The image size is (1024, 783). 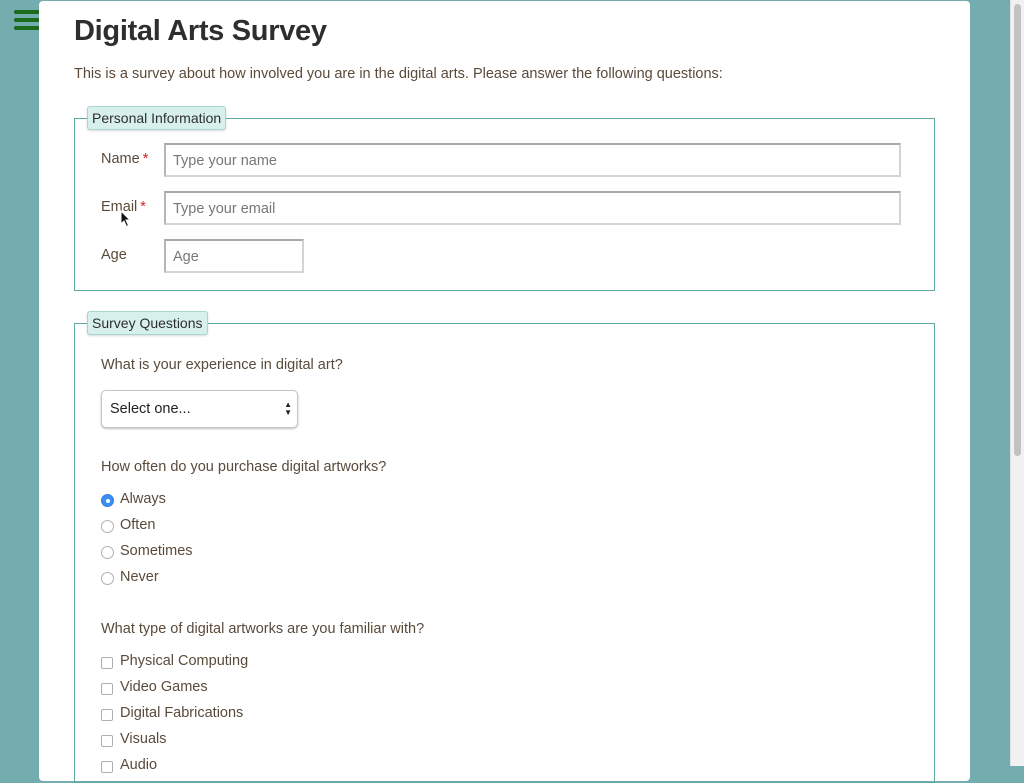 What do you see at coordinates (164, 687) in the screenshot?
I see `checkbox-option-label: Video Games` at bounding box center [164, 687].